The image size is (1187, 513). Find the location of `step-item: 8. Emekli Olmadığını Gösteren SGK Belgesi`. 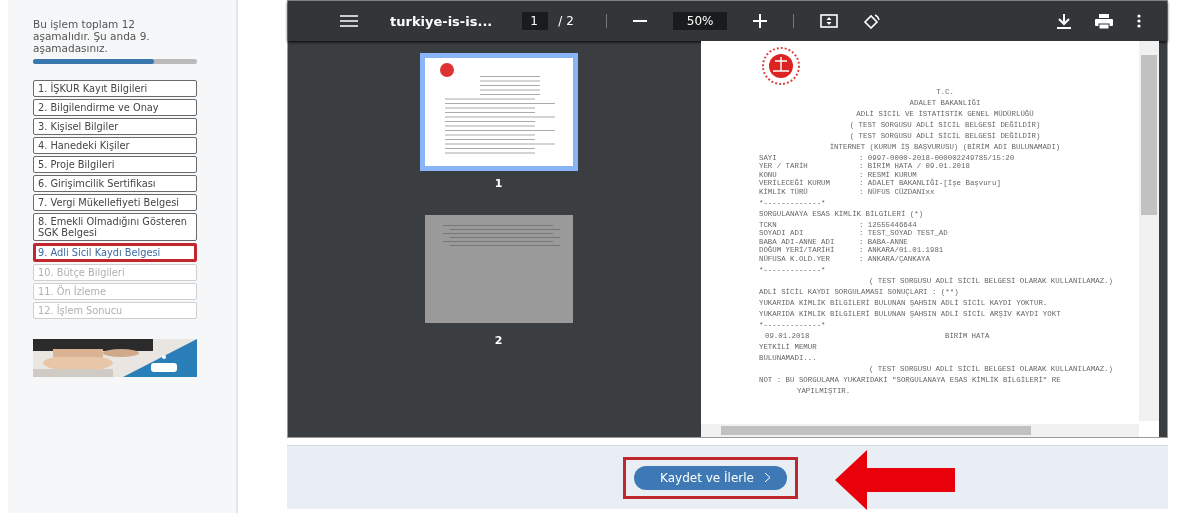

step-item: 8. Emekli Olmadığını Gösteren SGK Belgesi is located at coordinates (115, 227).